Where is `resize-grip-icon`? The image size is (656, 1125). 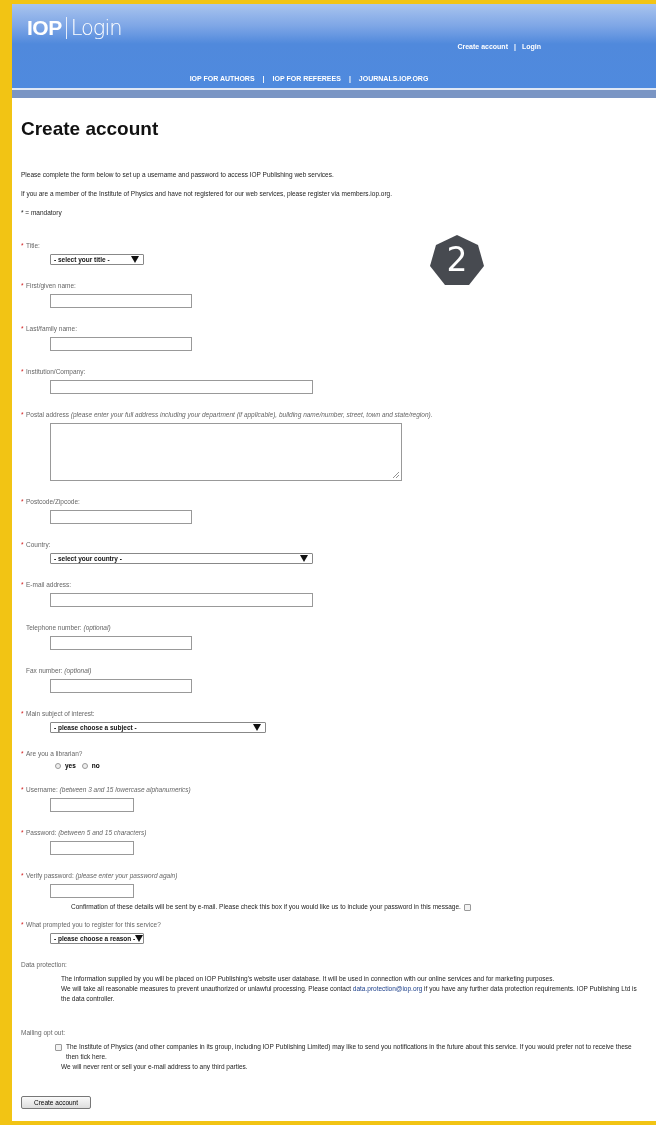
resize-grip-icon is located at coordinates (396, 475).